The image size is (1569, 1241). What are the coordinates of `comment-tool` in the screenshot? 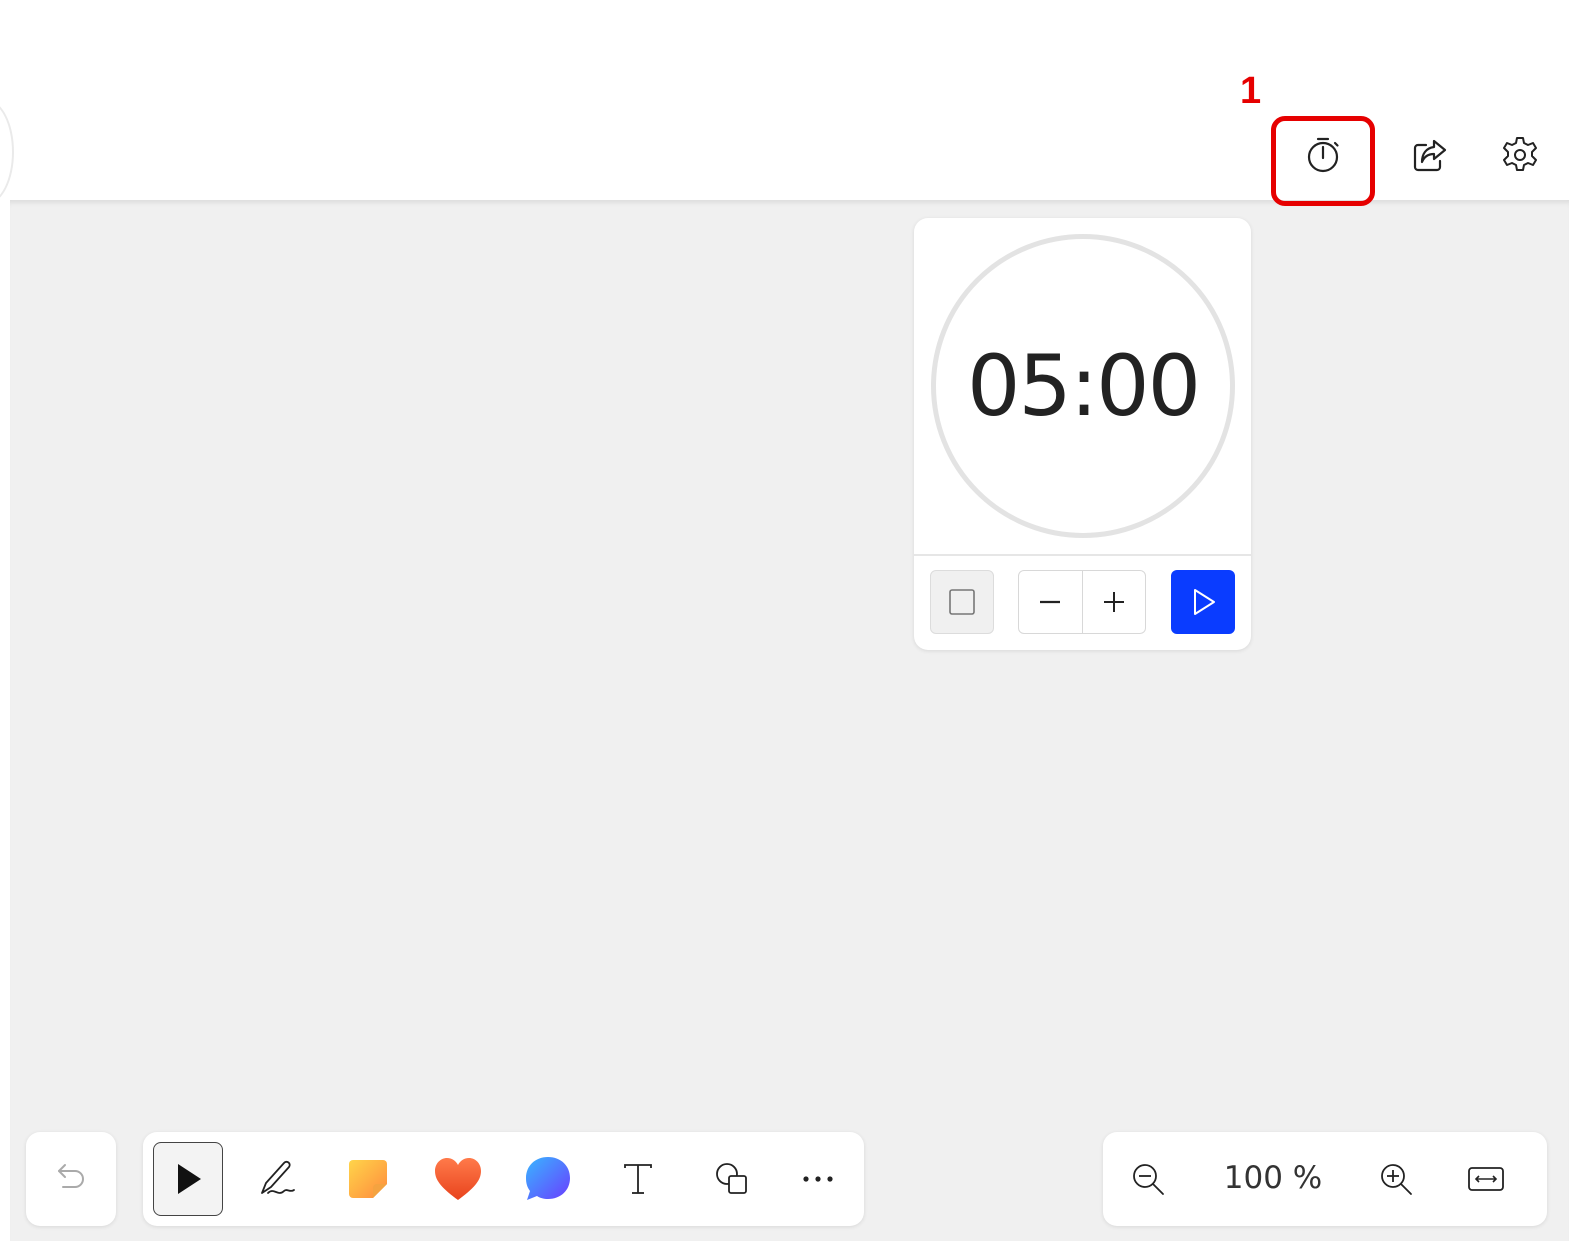 It's located at (548, 1179).